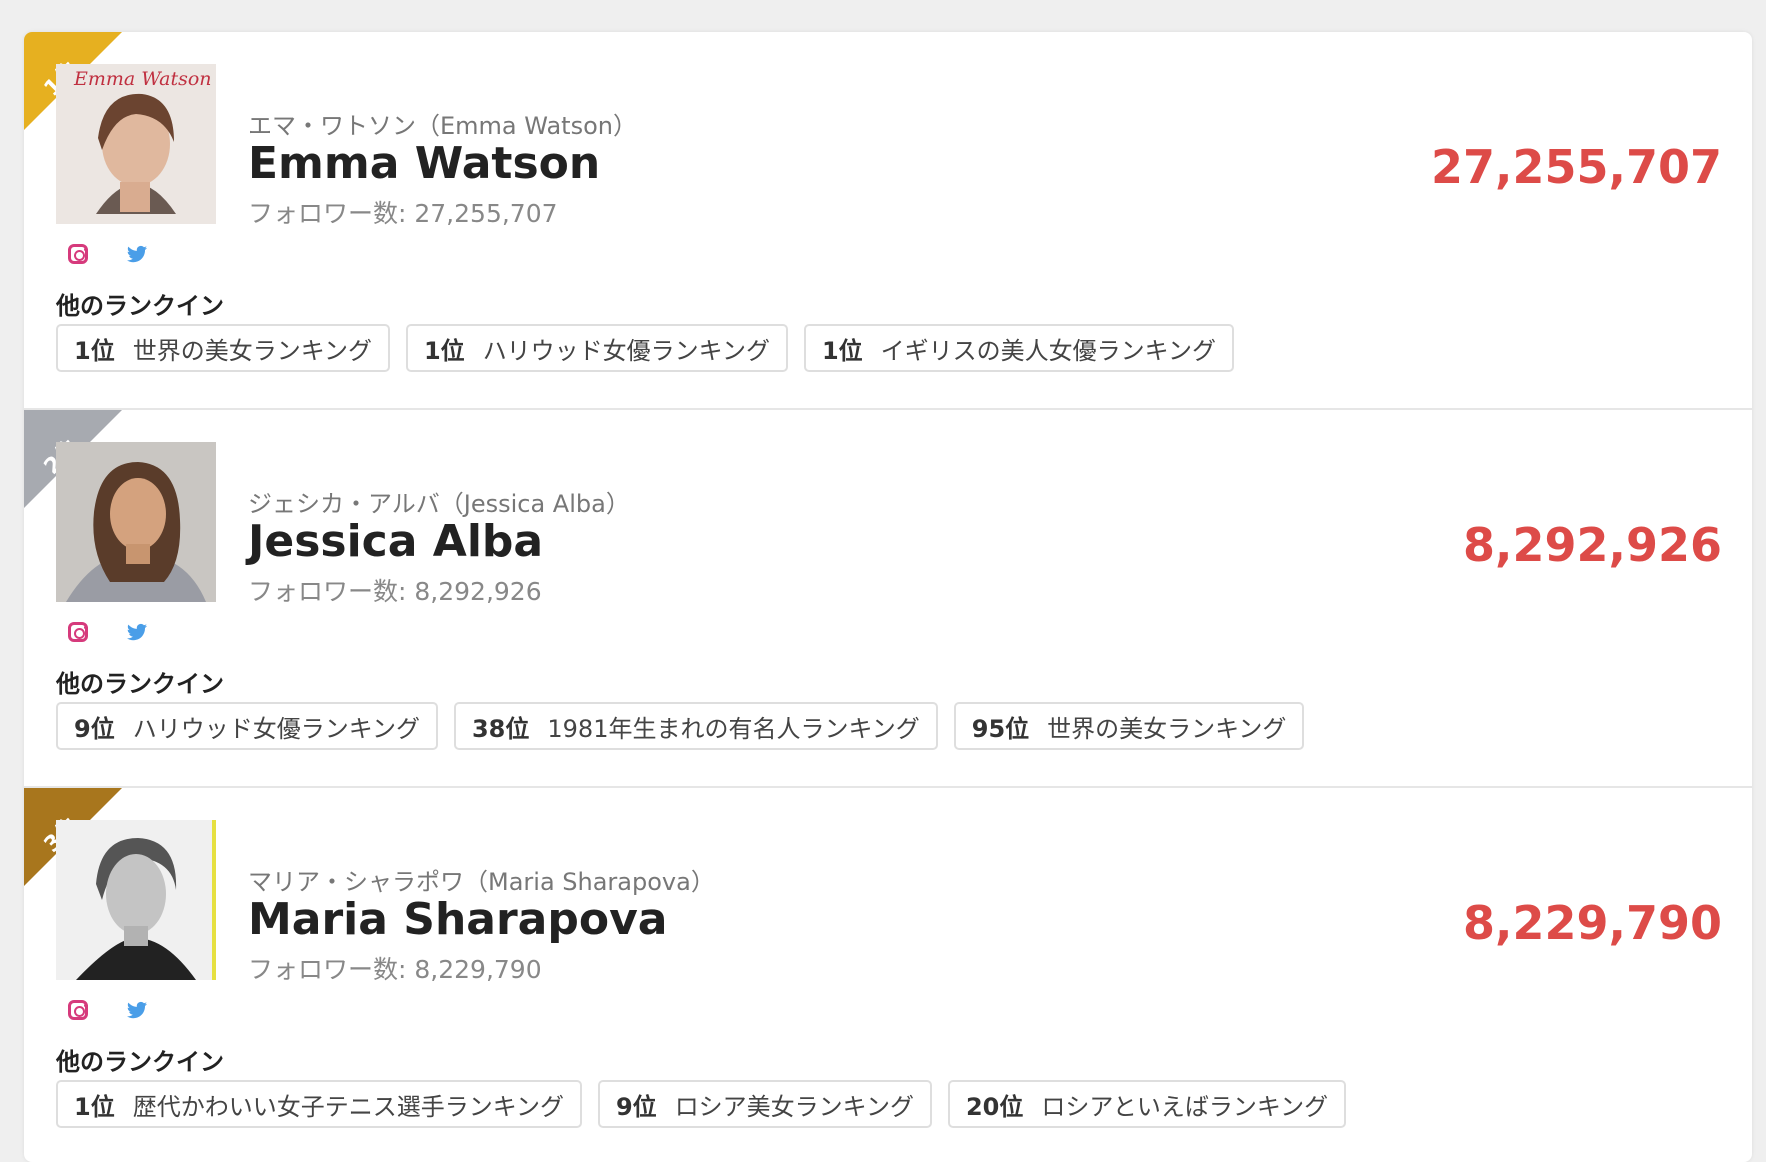 This screenshot has width=1766, height=1162. What do you see at coordinates (500, 728) in the screenshot?
I see `tag-rank: 38位` at bounding box center [500, 728].